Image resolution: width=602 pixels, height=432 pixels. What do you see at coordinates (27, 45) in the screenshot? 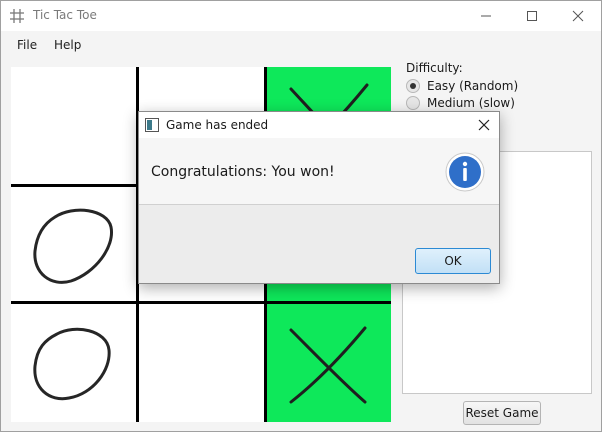
I see `menu-file: File` at bounding box center [27, 45].